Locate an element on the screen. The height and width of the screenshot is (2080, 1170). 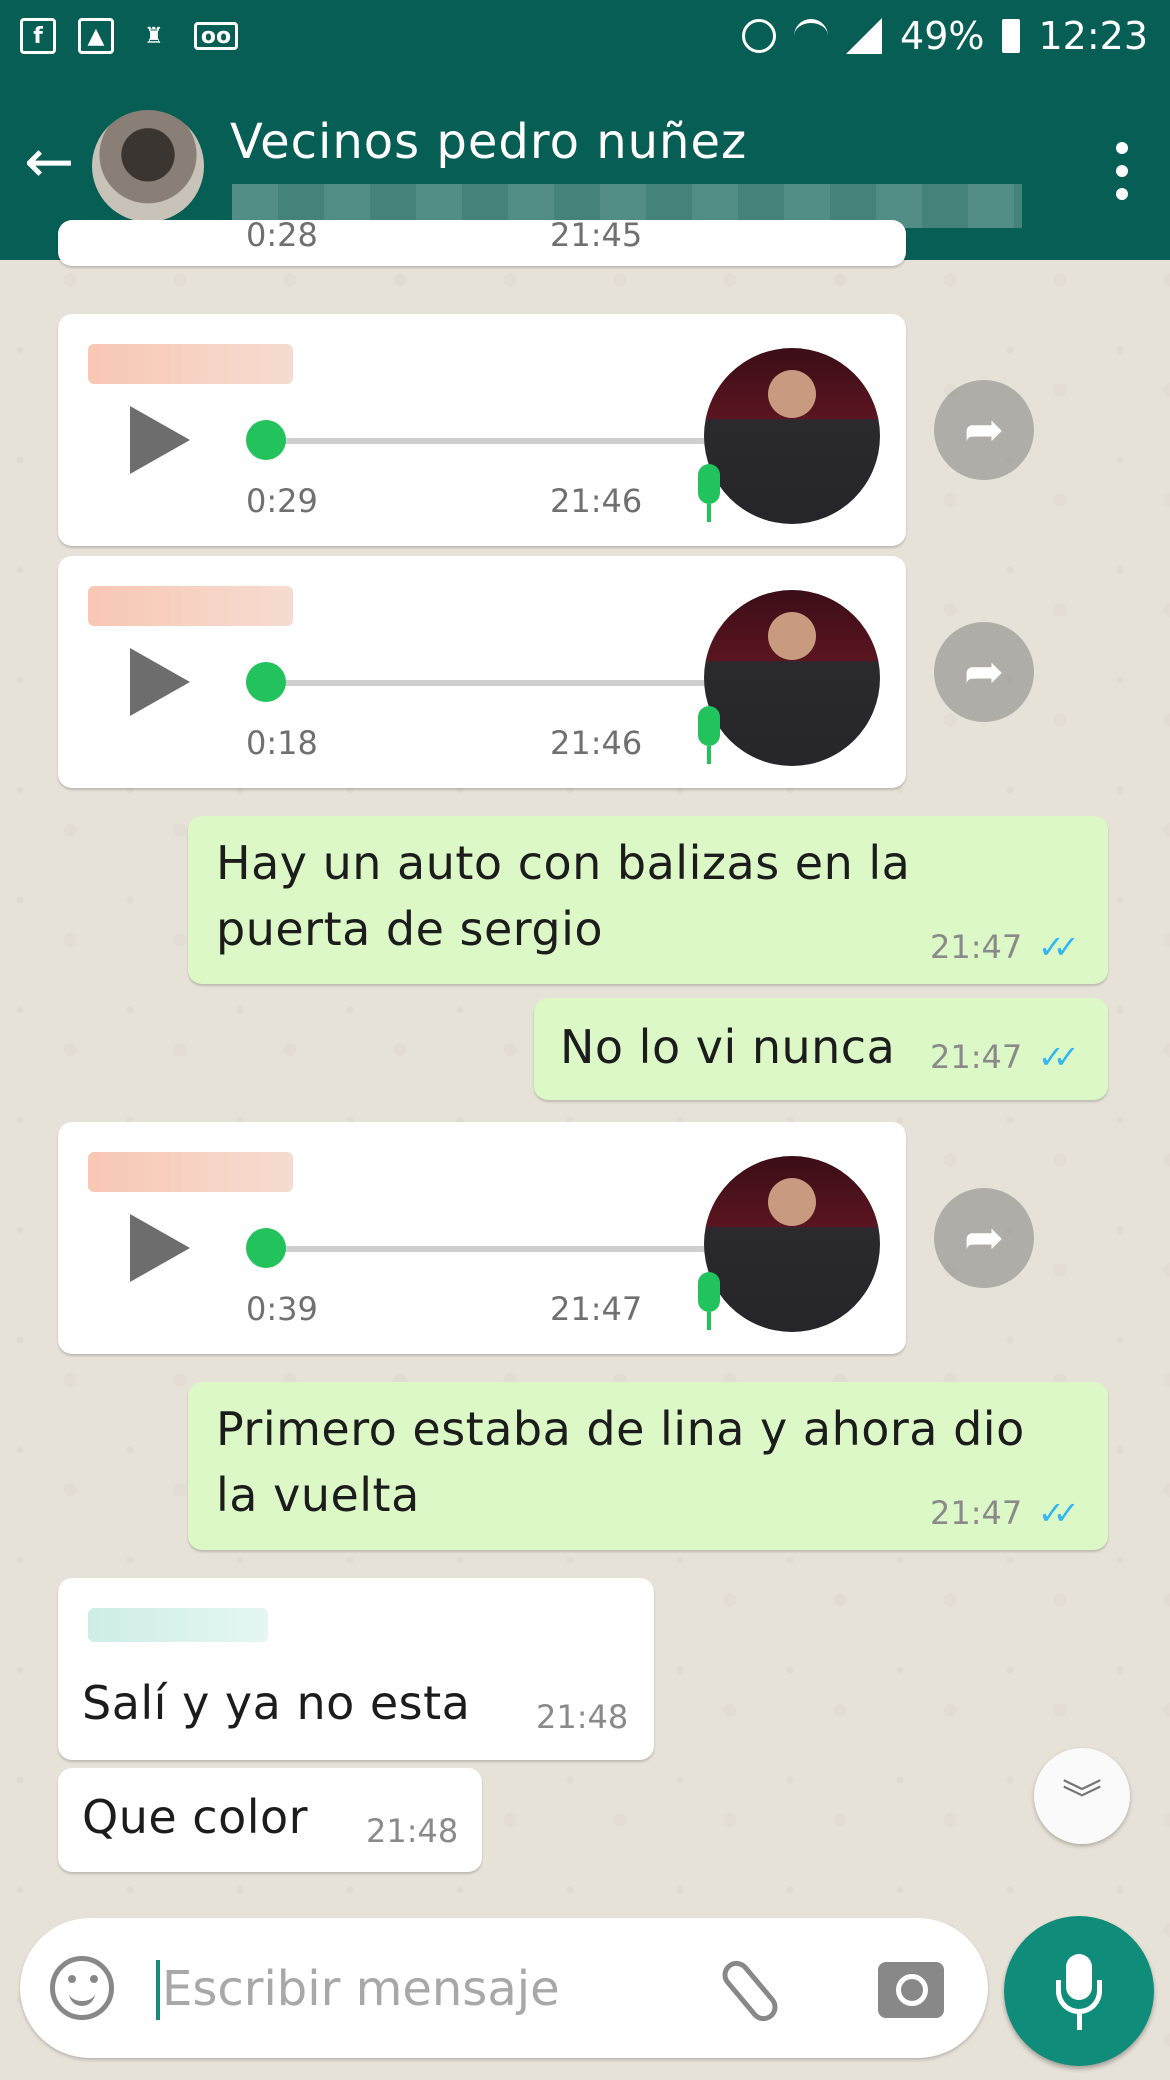
outgoing-message: No lo vi nunca 21:47 ✓✓ is located at coordinates (821, 1049).